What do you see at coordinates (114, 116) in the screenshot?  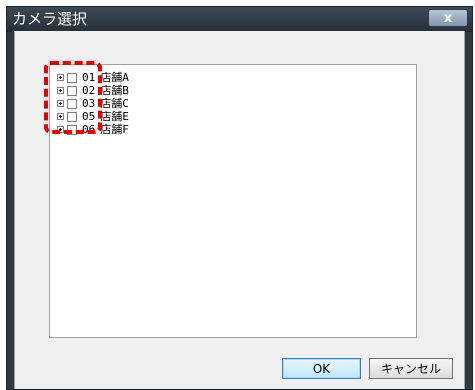 I see `store-label: 店舗E` at bounding box center [114, 116].